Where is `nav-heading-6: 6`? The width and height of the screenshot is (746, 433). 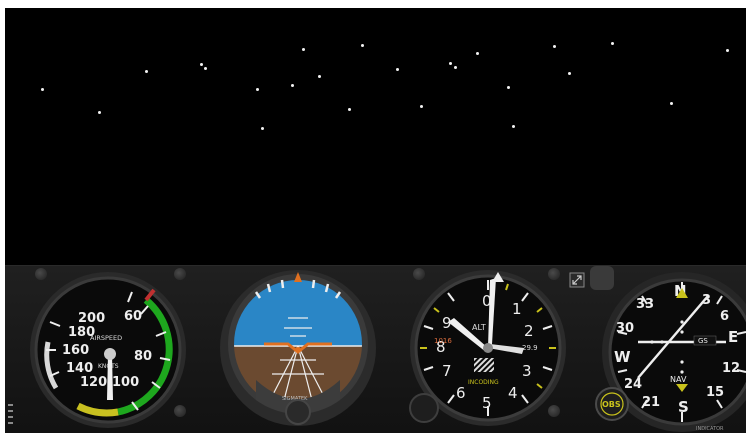 nav-heading-6: 6 is located at coordinates (724, 316).